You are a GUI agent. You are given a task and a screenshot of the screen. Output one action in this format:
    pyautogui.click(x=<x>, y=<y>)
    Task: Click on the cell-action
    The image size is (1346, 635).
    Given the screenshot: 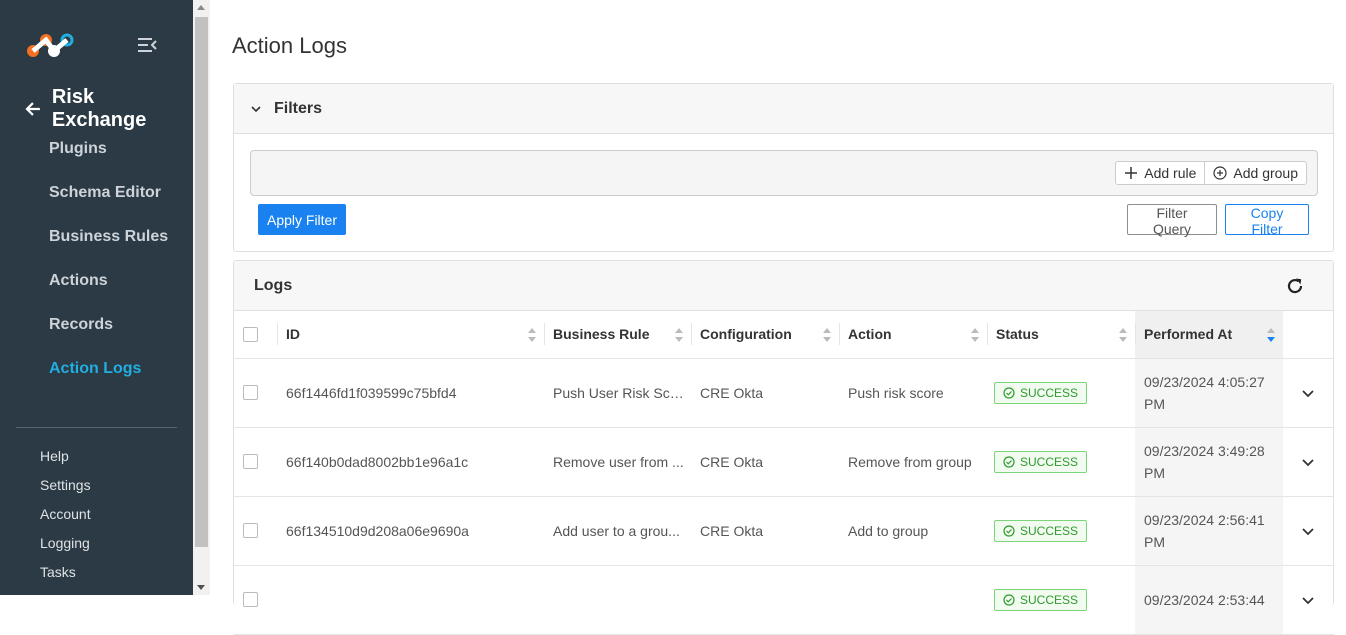 What is the action you would take?
    pyautogui.click(x=913, y=600)
    